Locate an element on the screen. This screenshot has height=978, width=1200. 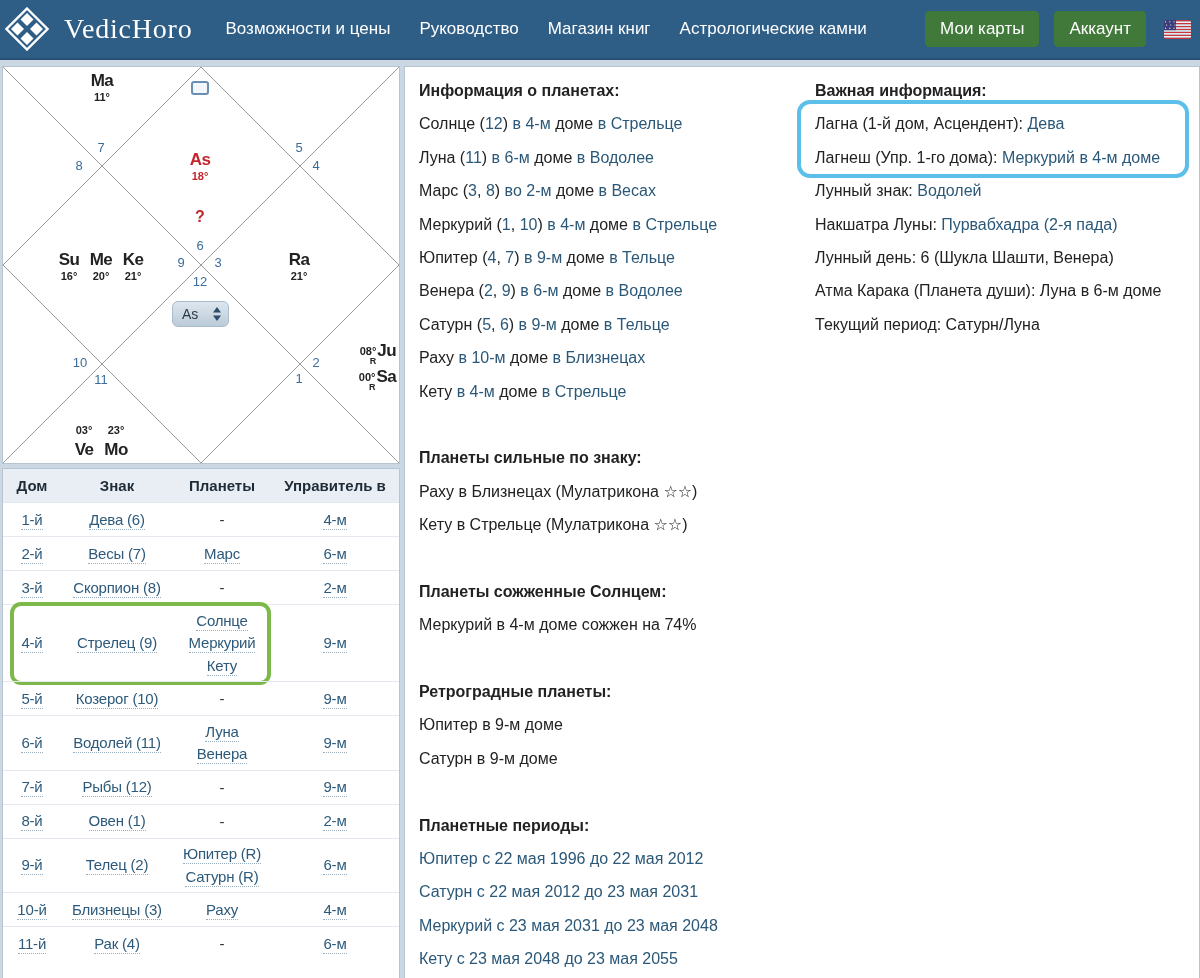
question-mark: ? is located at coordinates (200, 217).